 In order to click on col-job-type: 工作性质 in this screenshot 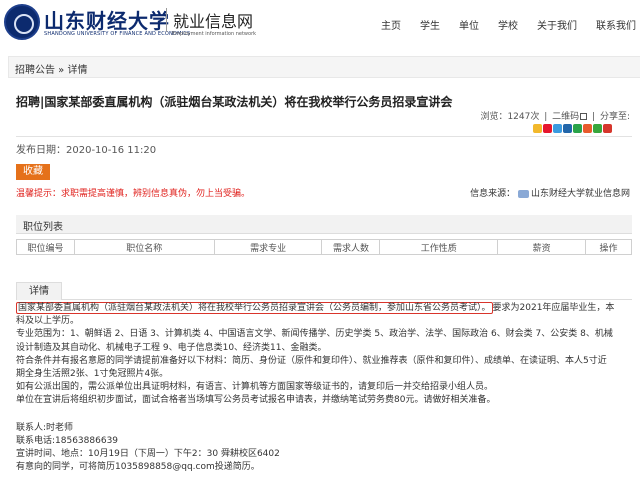, I will do `click(439, 247)`.